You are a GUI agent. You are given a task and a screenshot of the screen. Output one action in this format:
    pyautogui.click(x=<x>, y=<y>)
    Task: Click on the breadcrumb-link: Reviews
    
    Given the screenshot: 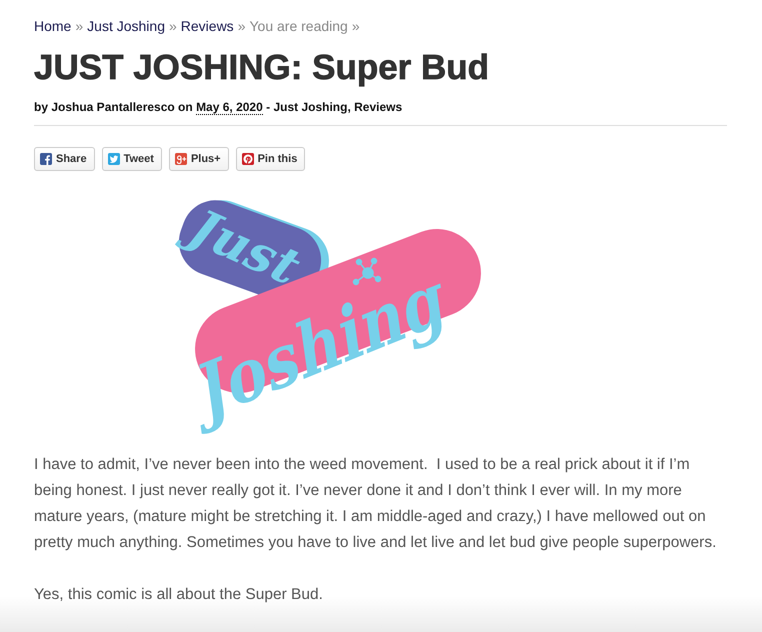 What is the action you would take?
    pyautogui.click(x=207, y=26)
    